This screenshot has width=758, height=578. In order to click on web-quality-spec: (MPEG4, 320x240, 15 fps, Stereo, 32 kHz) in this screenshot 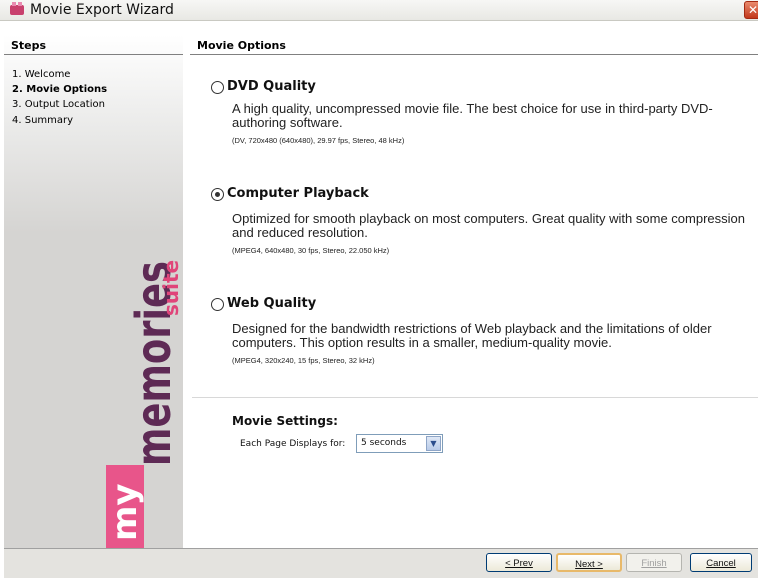, I will do `click(303, 360)`.